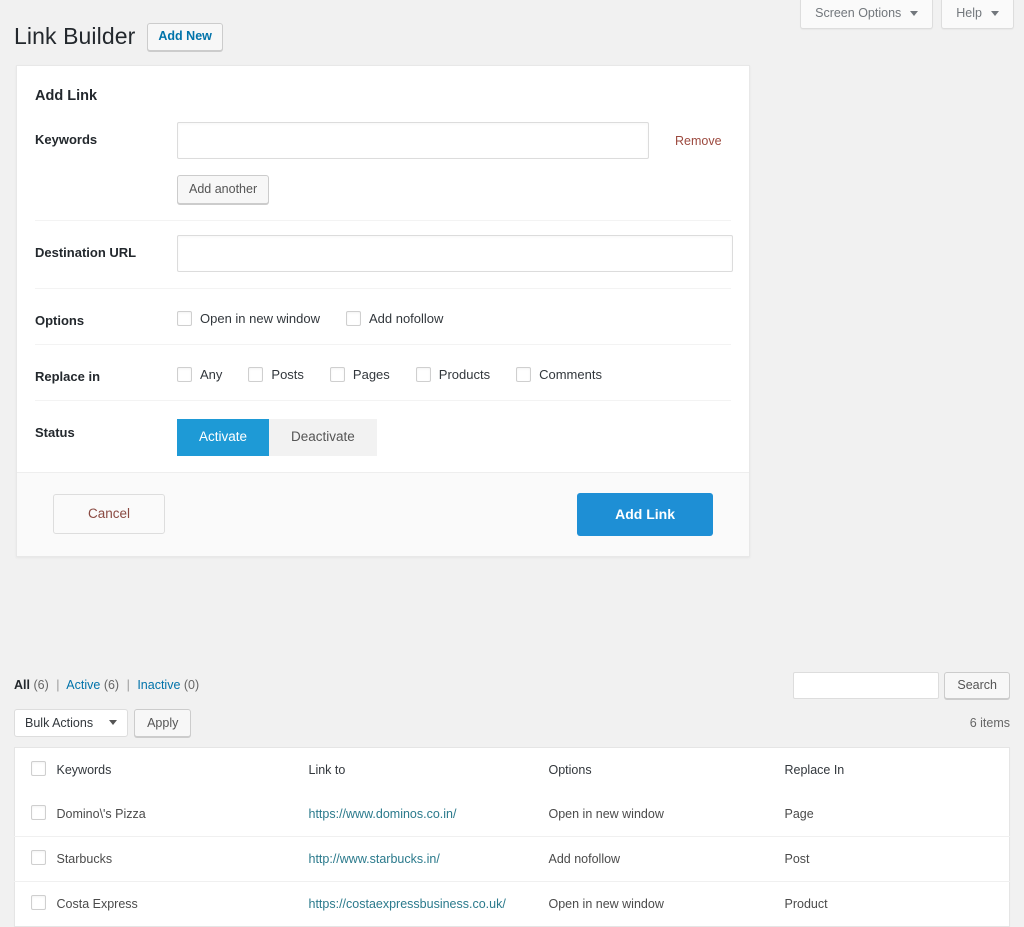 The width and height of the screenshot is (1024, 927). Describe the element at coordinates (383, 164) in the screenshot. I see `form-row-keywords: Keywords Remove Add another` at that location.